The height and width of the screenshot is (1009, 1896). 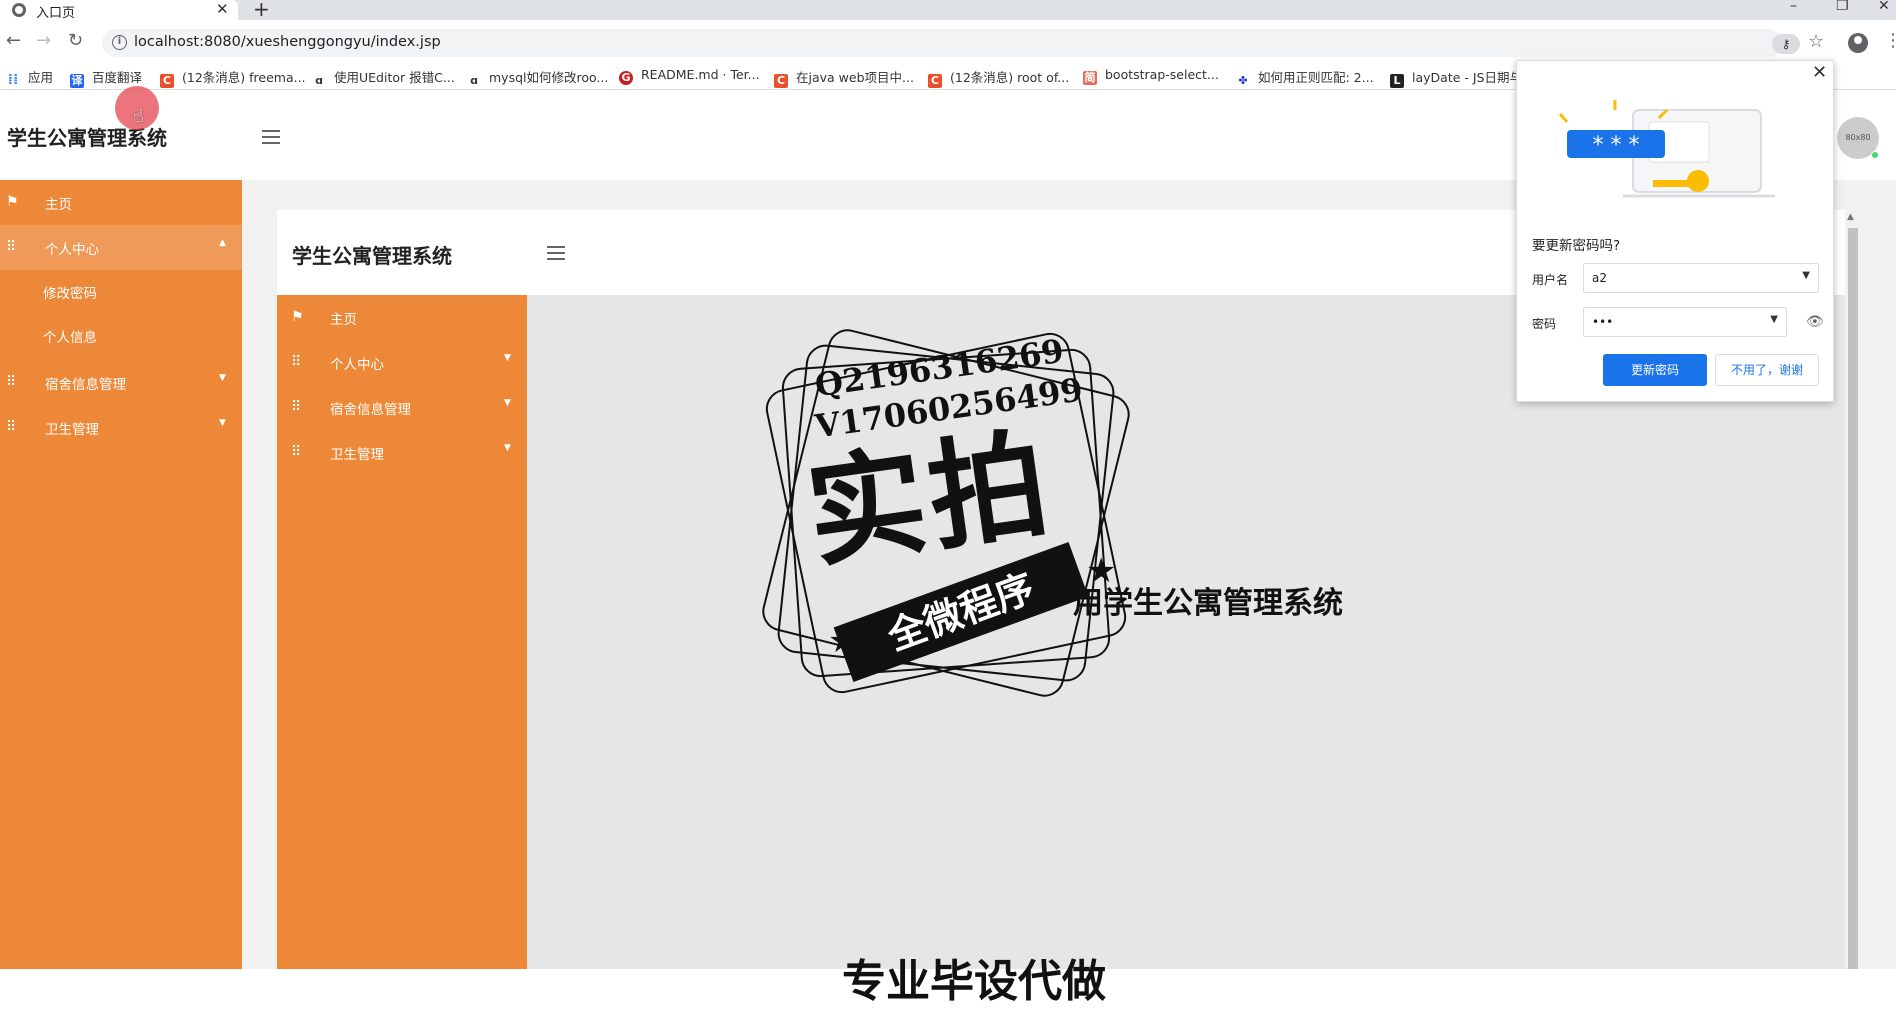 What do you see at coordinates (1853, 598) in the screenshot?
I see `scrollbar-thumb` at bounding box center [1853, 598].